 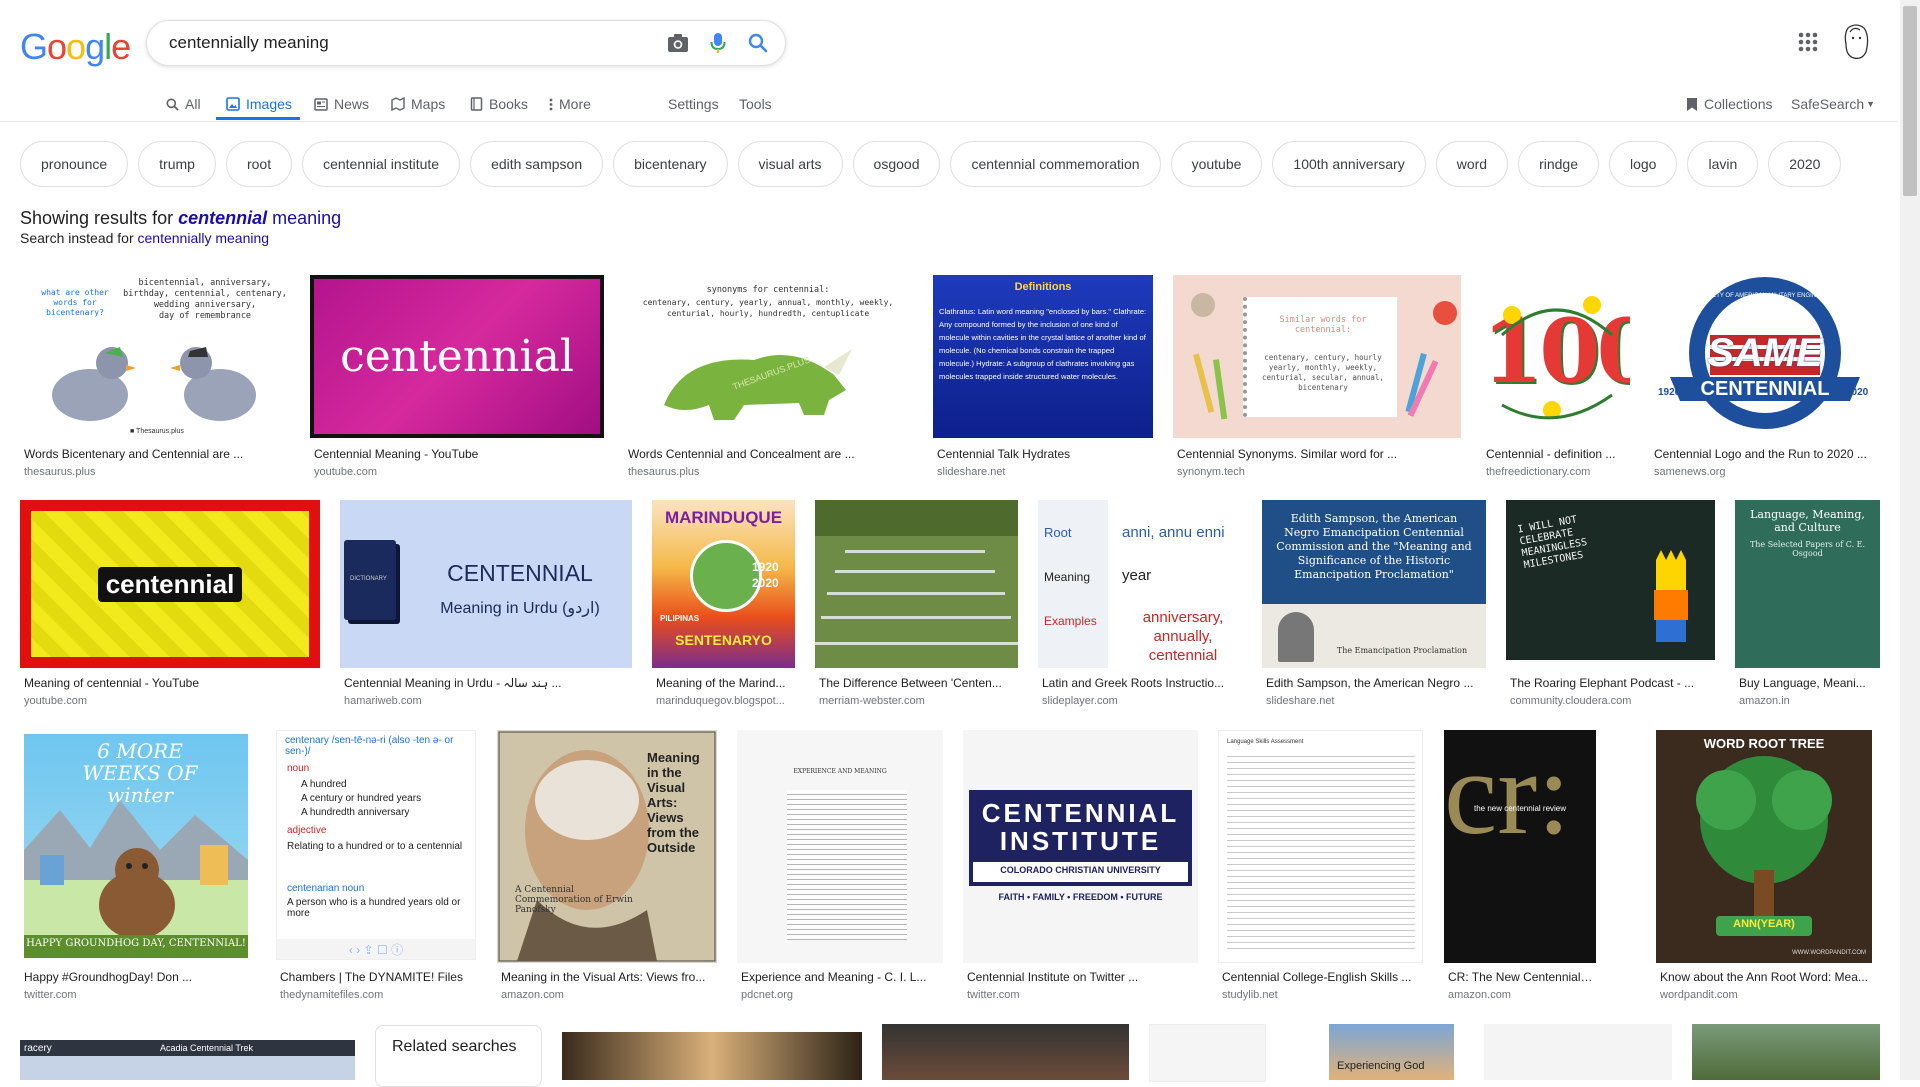 I want to click on result-thumbnail: EXPERIENCE AND MEANING, so click(x=840, y=846).